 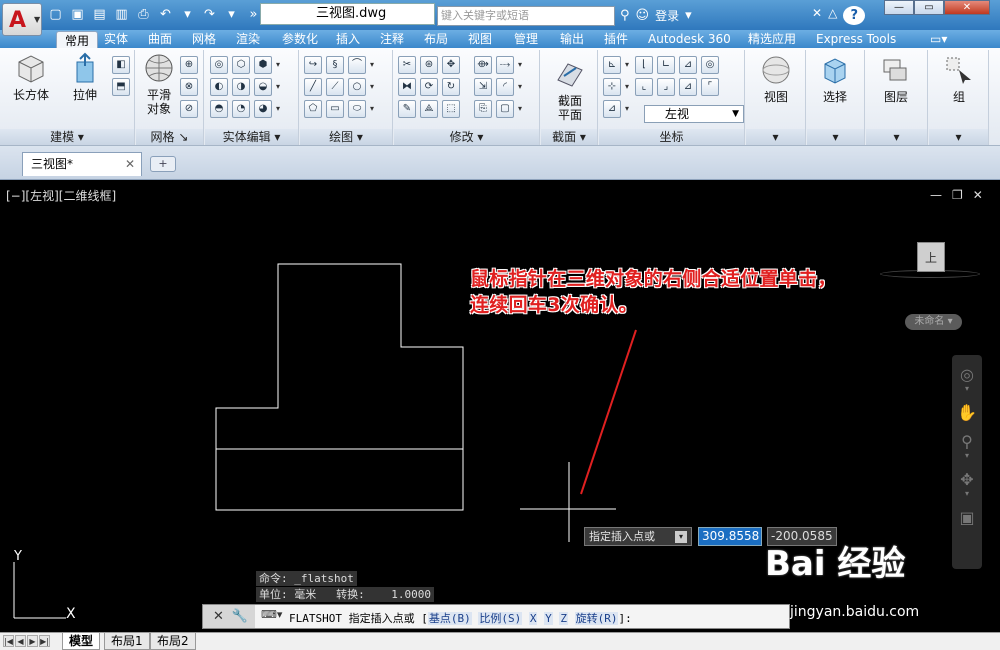 What do you see at coordinates (300, 39) in the screenshot?
I see `ribbon-tab: 参数化` at bounding box center [300, 39].